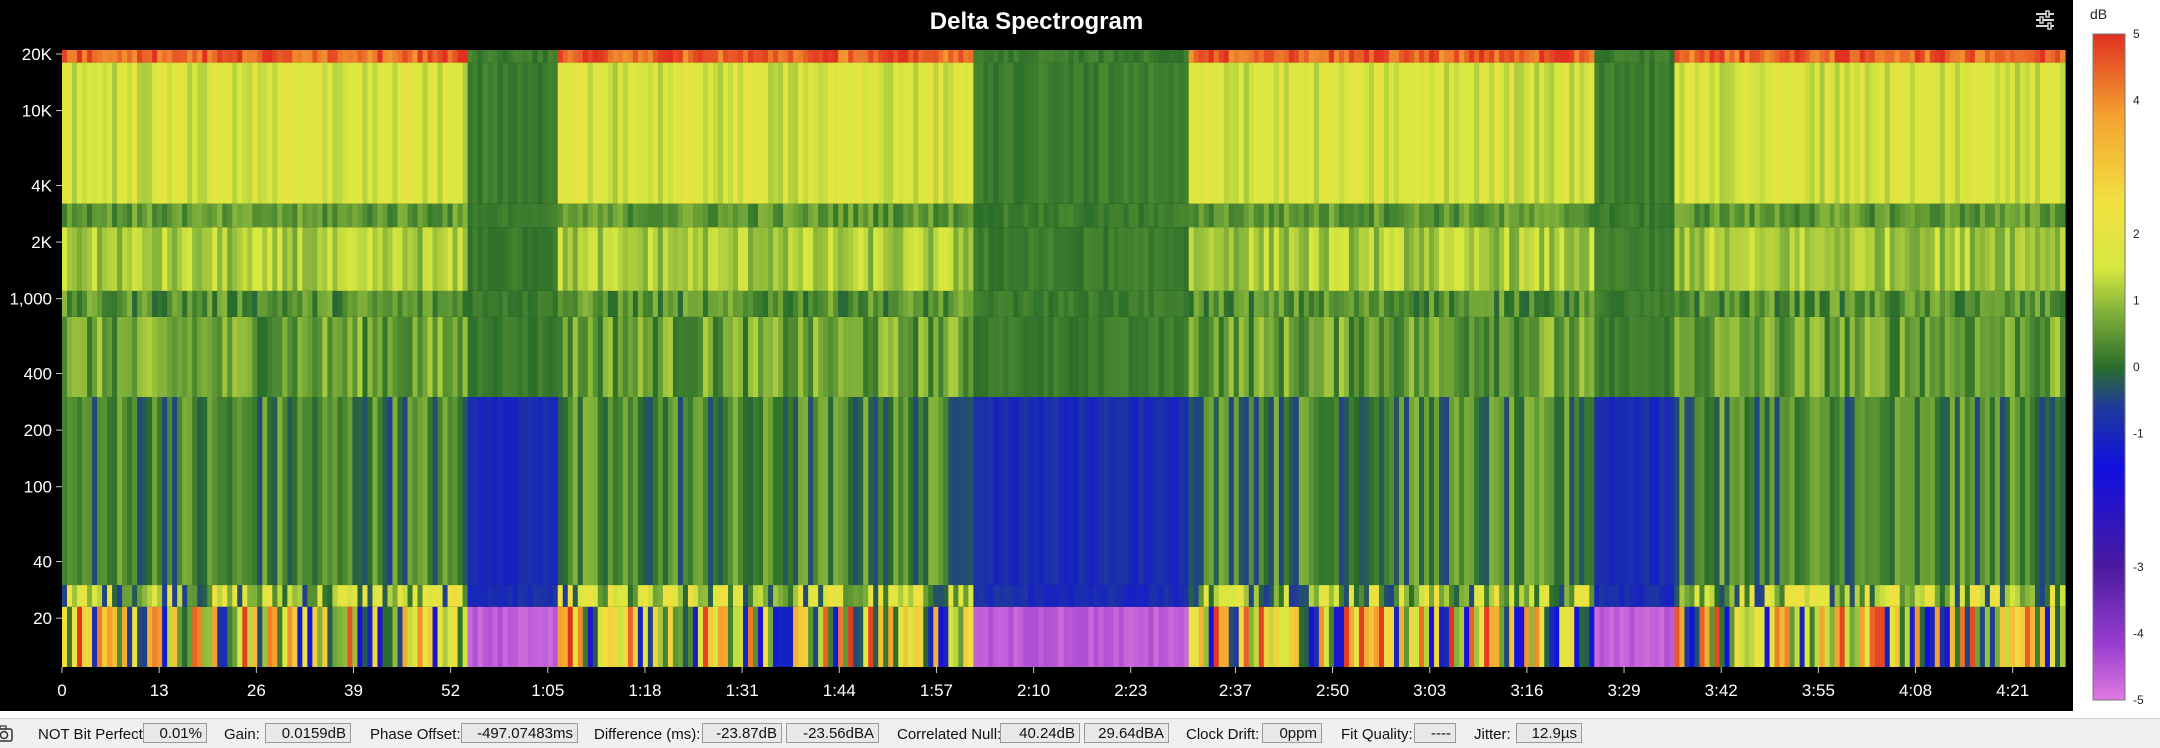  I want to click on colorbar-gradient, so click(2109, 367).